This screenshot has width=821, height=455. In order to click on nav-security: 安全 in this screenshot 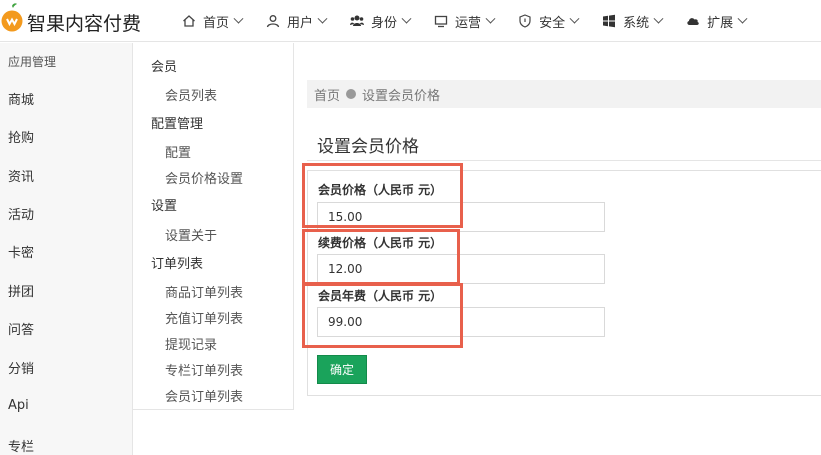, I will do `click(548, 21)`.